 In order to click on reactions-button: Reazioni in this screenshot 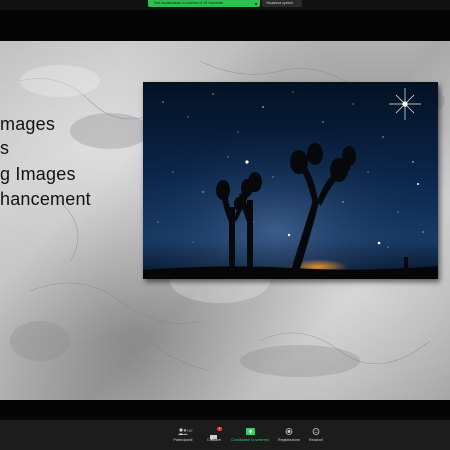, I will do `click(316, 439)`.